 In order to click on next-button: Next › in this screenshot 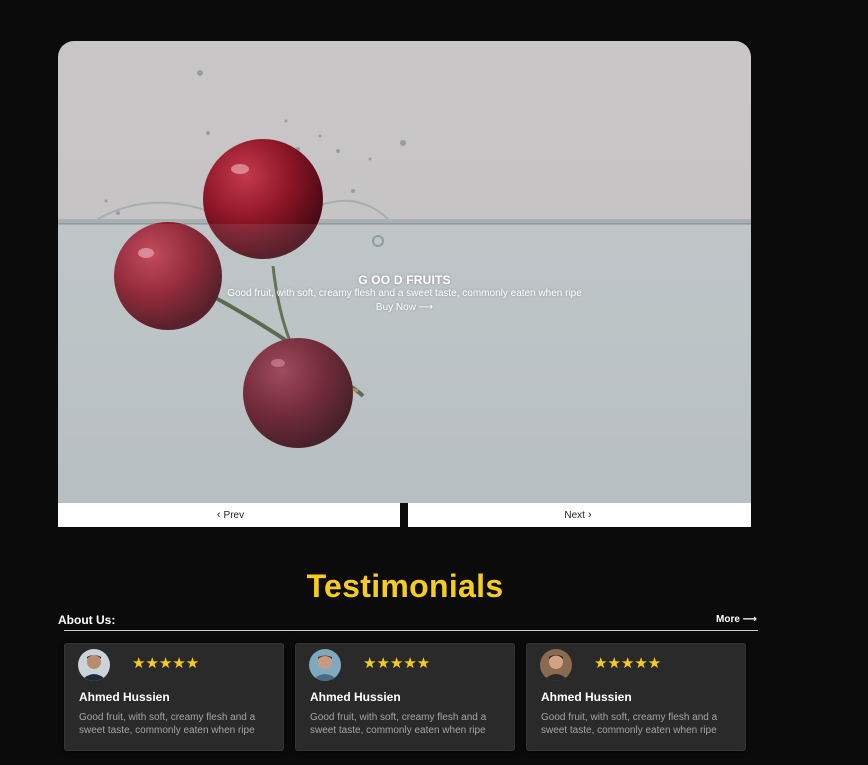, I will do `click(579, 515)`.